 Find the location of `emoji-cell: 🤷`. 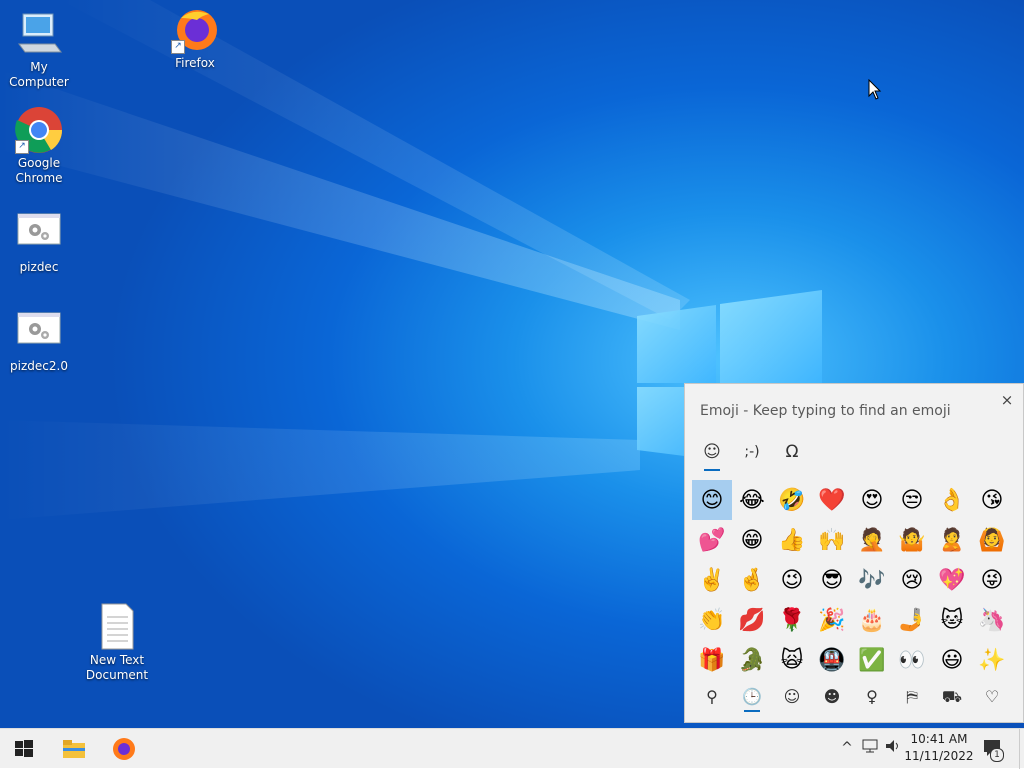

emoji-cell: 🤷 is located at coordinates (912, 540).